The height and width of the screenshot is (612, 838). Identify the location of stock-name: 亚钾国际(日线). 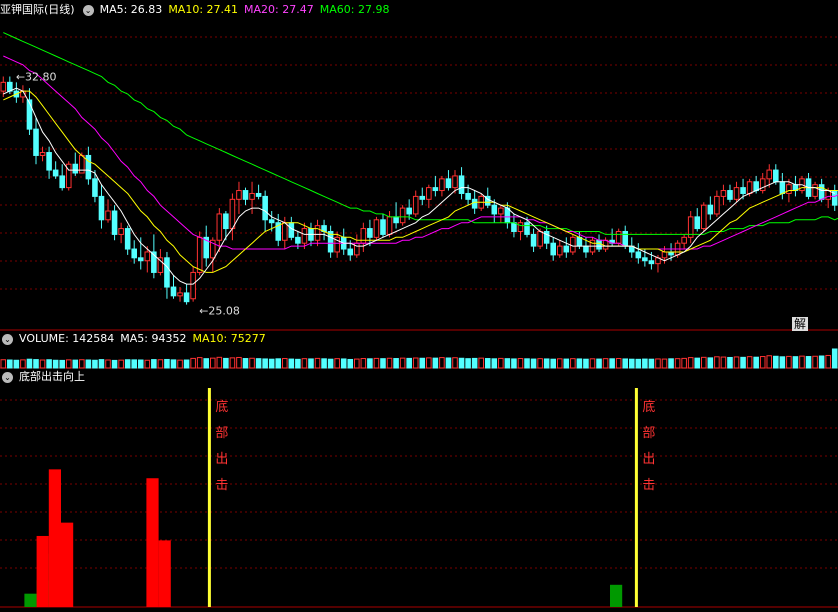
(37, 9).